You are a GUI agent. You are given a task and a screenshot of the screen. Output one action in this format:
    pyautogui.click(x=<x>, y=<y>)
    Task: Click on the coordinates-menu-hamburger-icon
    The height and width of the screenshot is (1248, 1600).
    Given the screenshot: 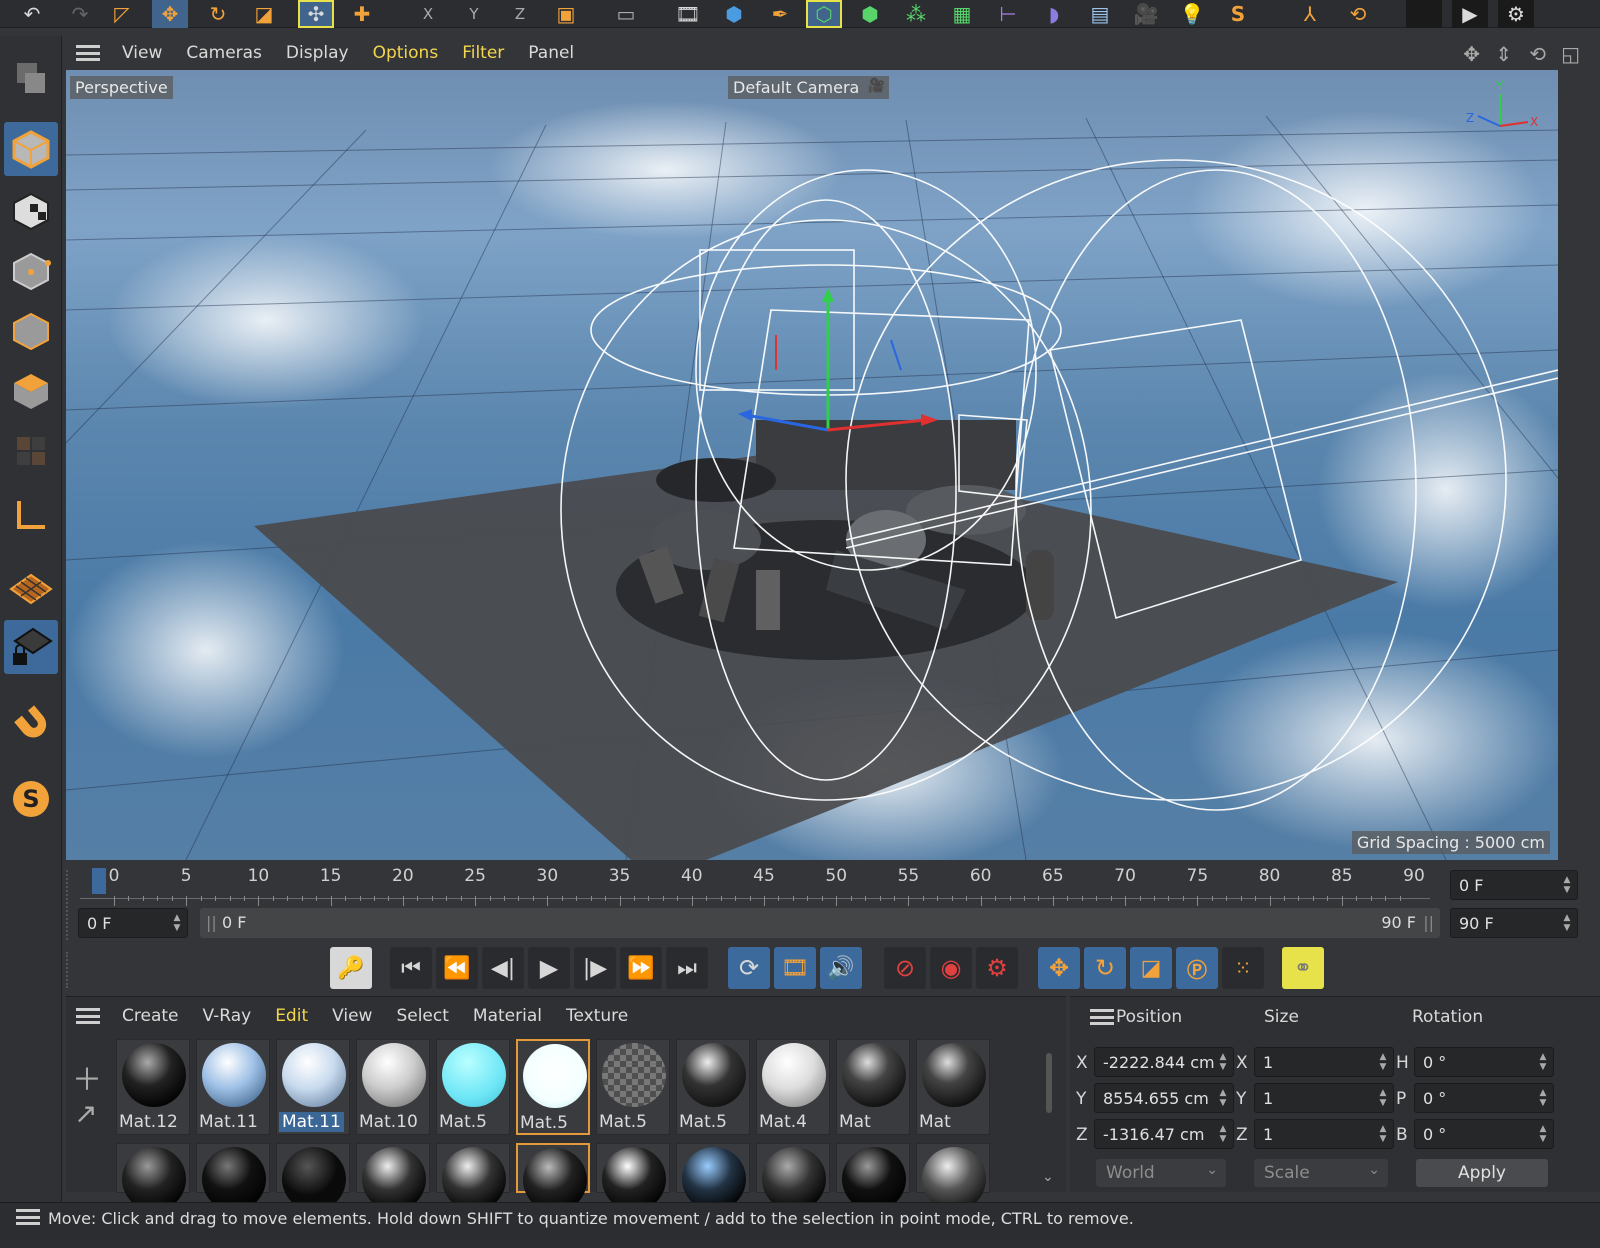 What is the action you would take?
    pyautogui.click(x=1102, y=1017)
    